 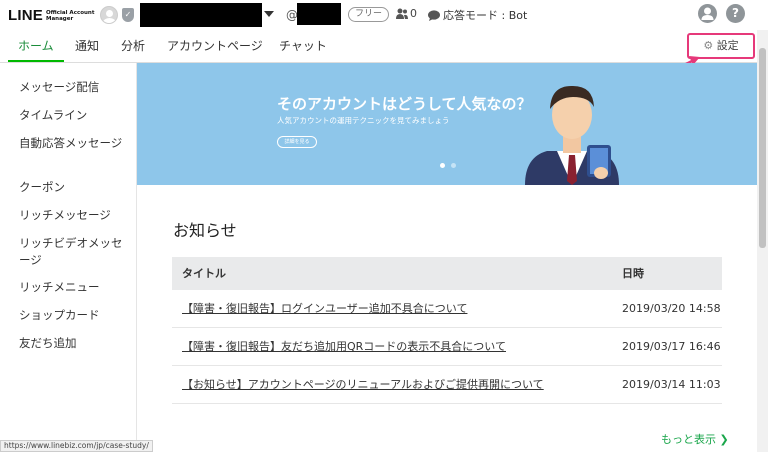 I want to click on vertical-scrollbar, so click(x=762, y=241).